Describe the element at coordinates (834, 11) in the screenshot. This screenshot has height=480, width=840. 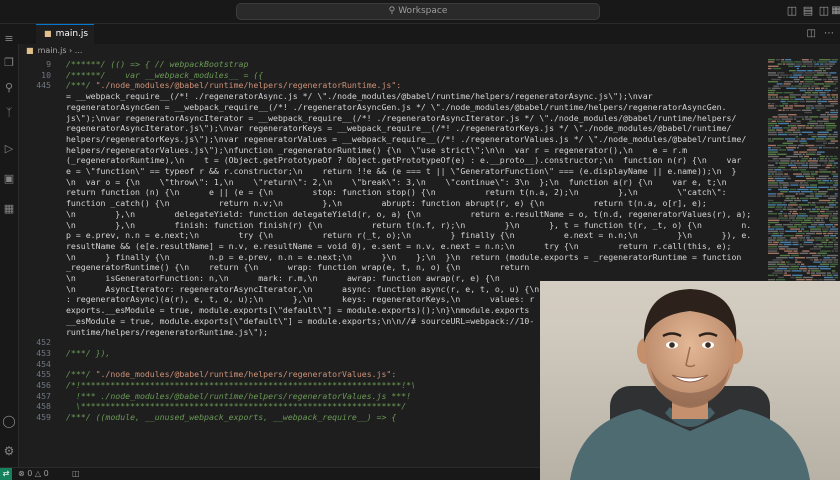
I see `layout-icon: ▦` at that location.